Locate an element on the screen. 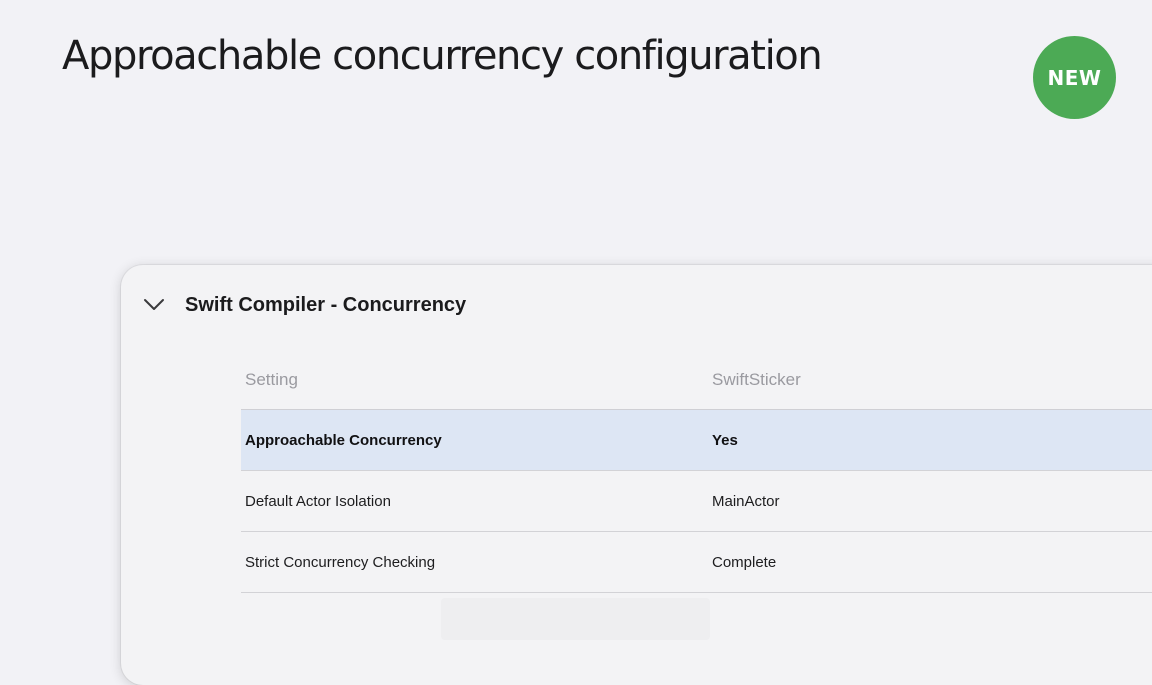 The height and width of the screenshot is (685, 1152). setting-value: MainActor is located at coordinates (746, 501).